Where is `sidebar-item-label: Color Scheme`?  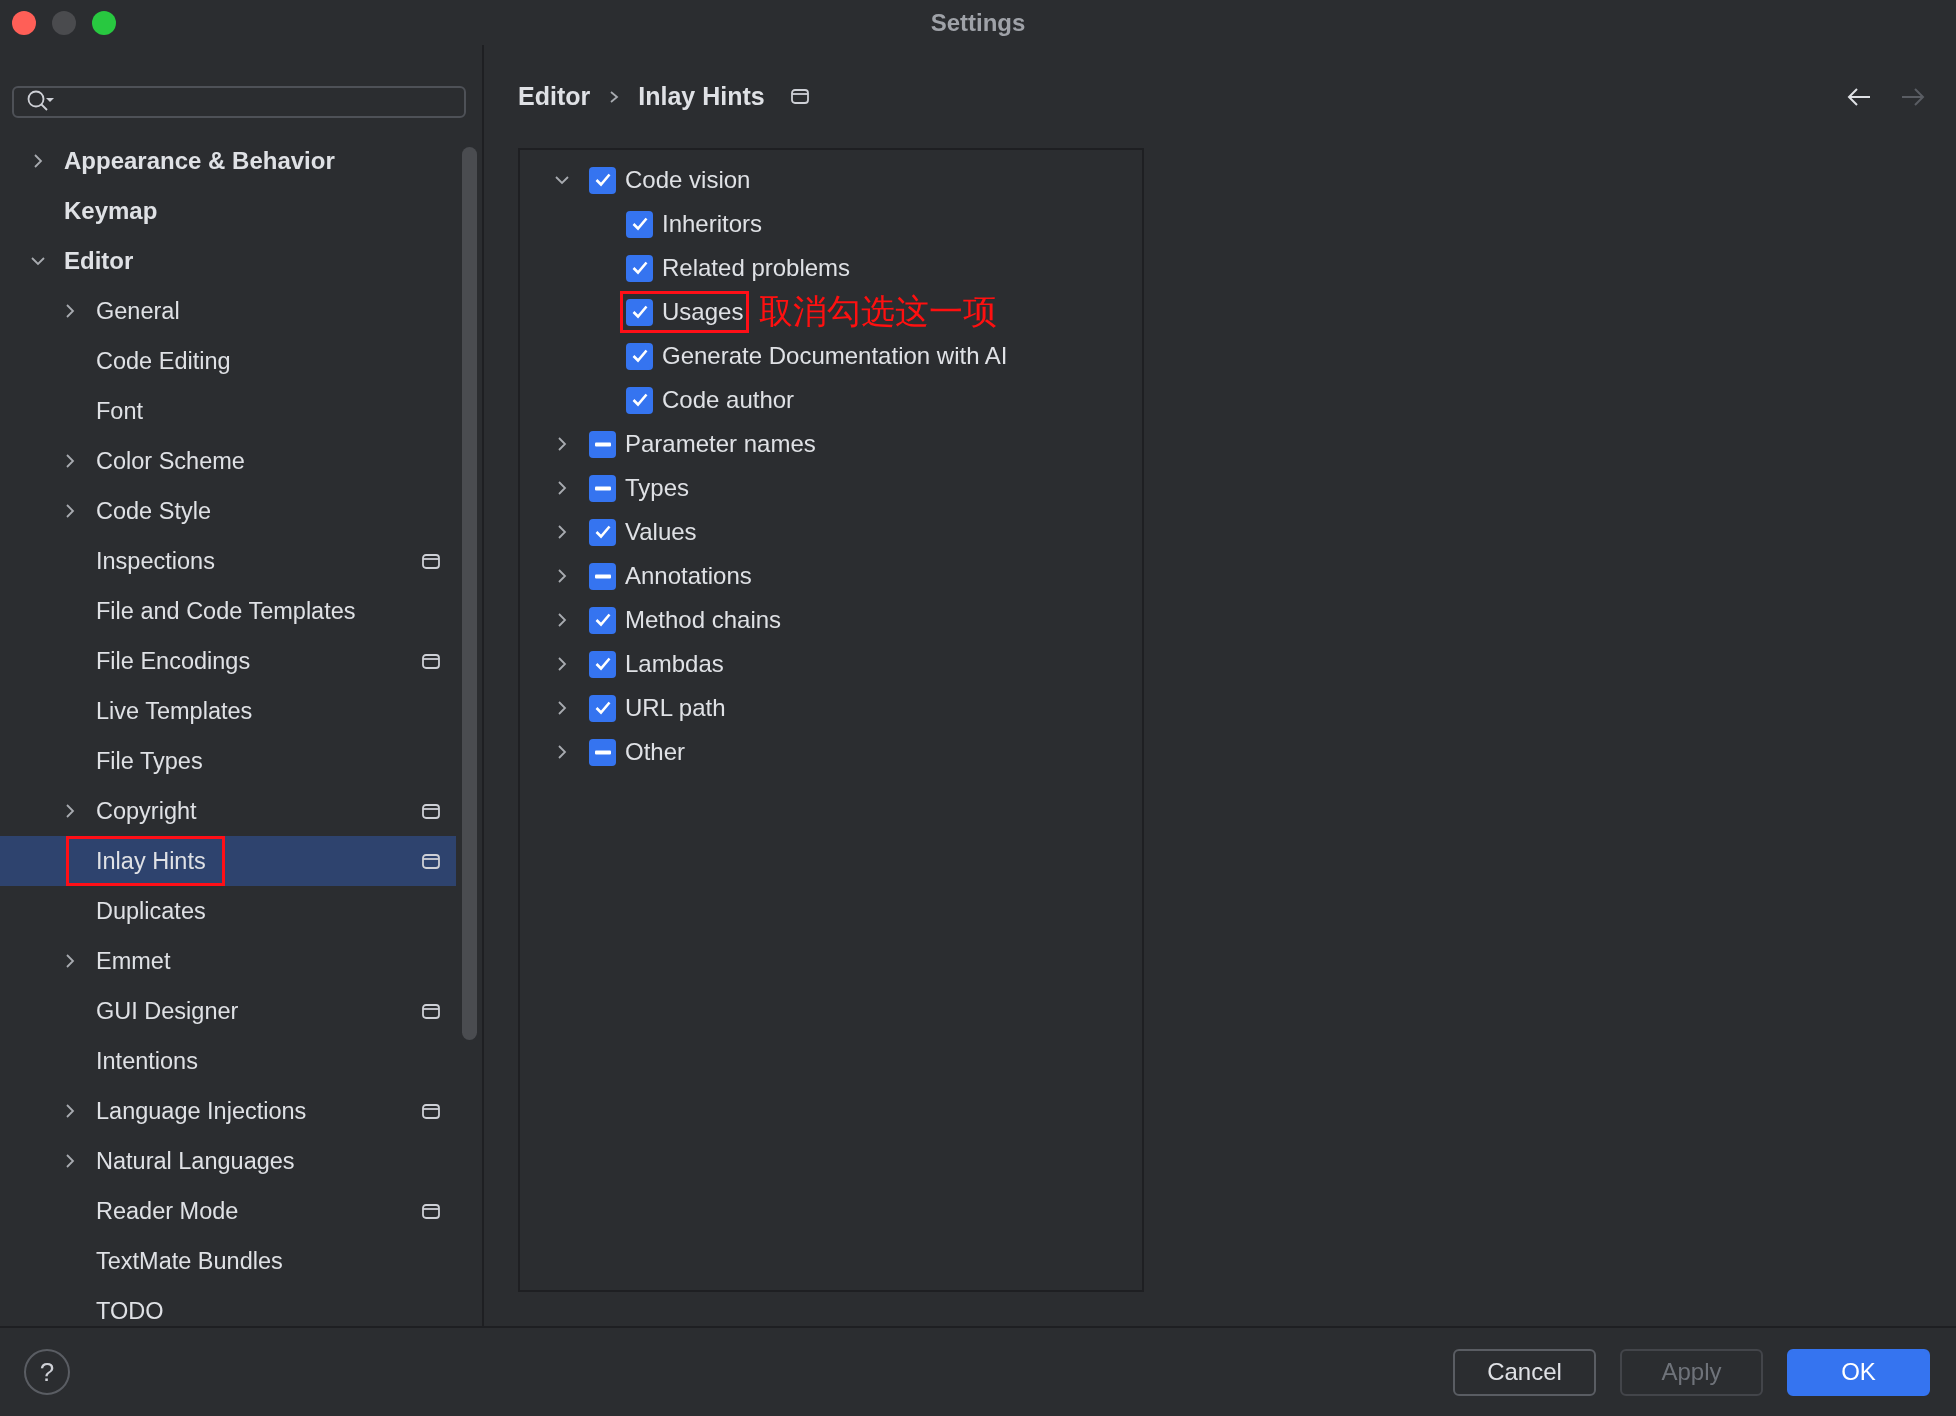
sidebar-item-label: Color Scheme is located at coordinates (170, 461).